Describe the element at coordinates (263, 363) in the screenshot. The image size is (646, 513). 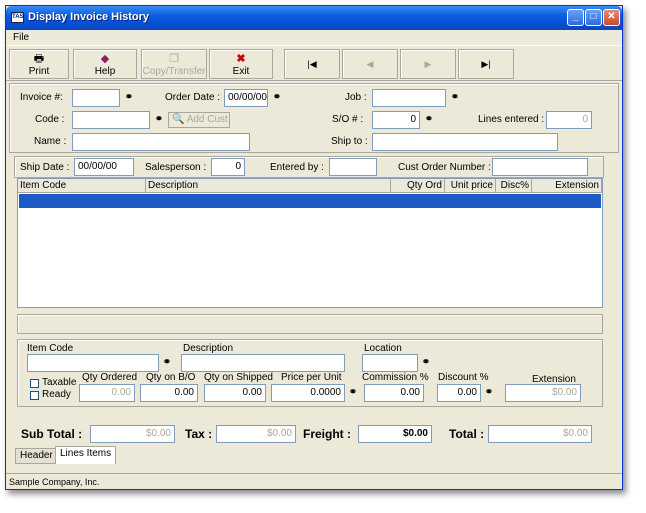
I see `description-field` at that location.